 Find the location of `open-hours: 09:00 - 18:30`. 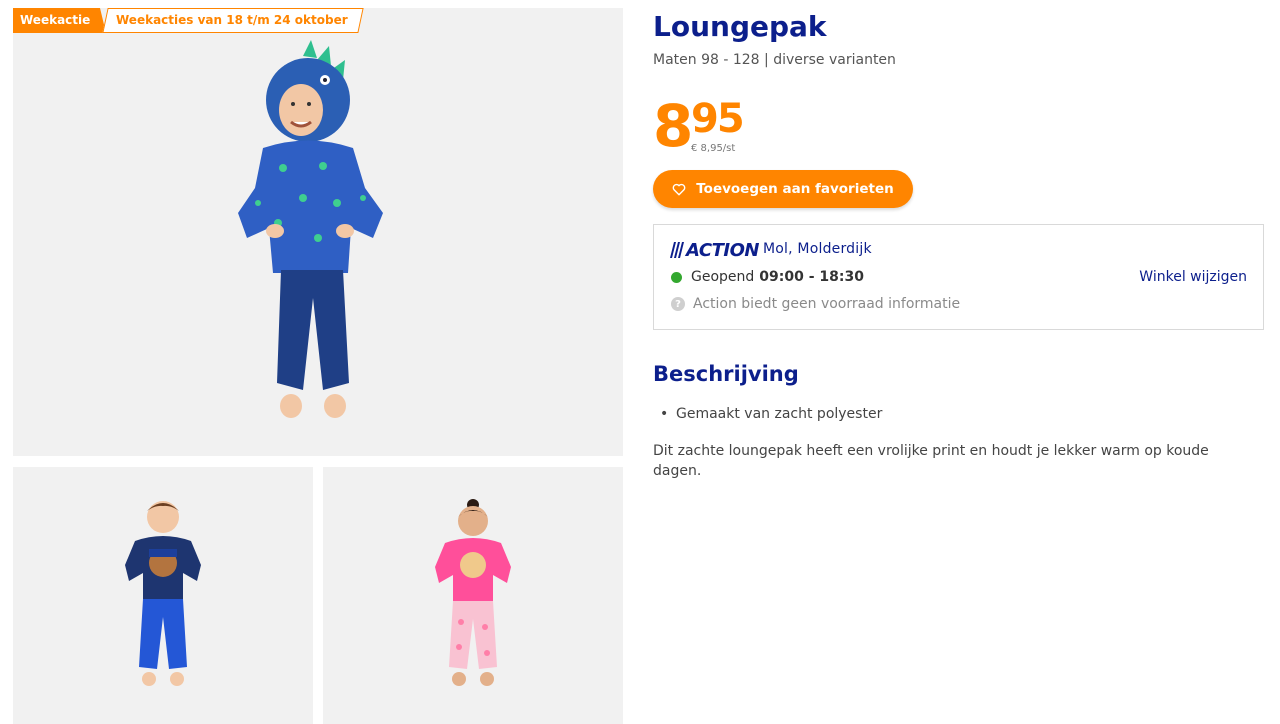

open-hours: 09:00 - 18:30 is located at coordinates (811, 277).